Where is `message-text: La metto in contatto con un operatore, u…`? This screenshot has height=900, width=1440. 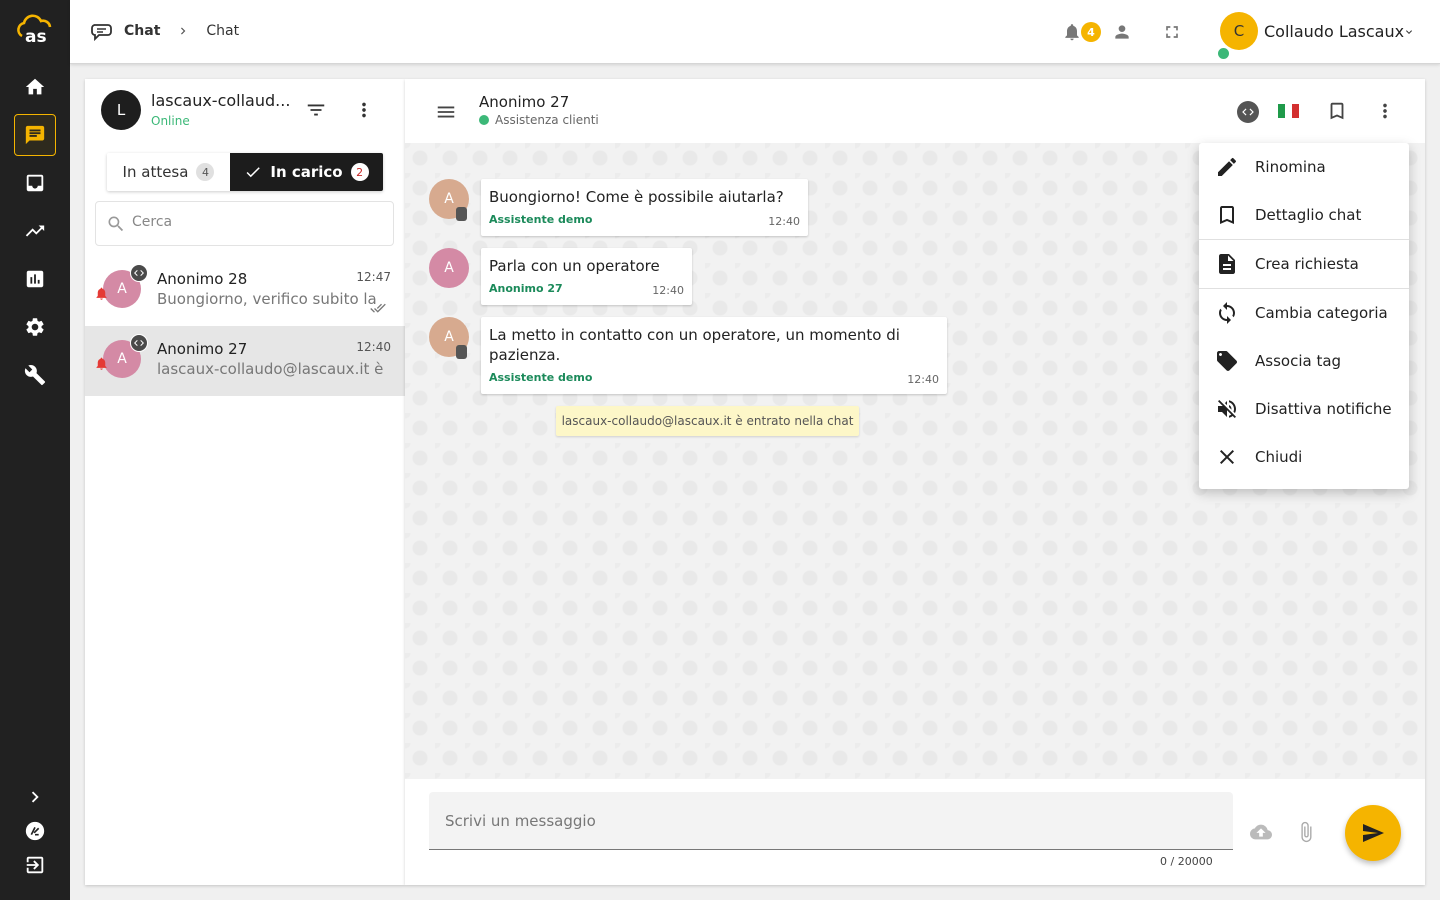
message-text: La metto in contatto con un operatore, u… is located at coordinates (694, 345).